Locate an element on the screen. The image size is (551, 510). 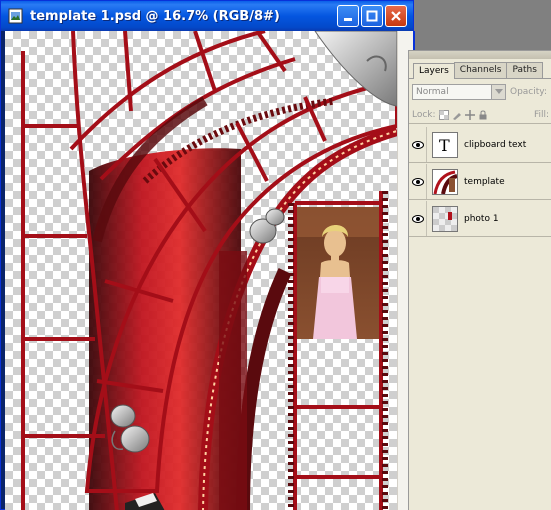
layer-name: photo 1 is located at coordinates (481, 218).